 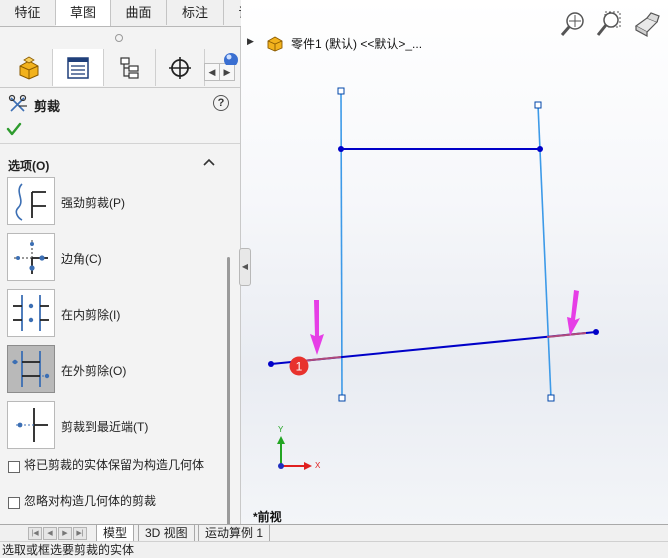 I want to click on manager-tabs: ◀ ▶, so click(x=120, y=68).